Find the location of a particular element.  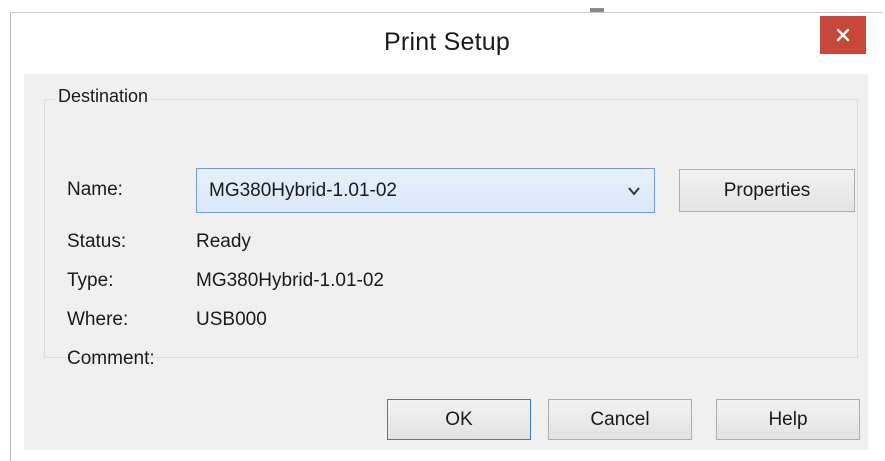

type-value: MG380Hybrid-1.01-02 is located at coordinates (290, 280).